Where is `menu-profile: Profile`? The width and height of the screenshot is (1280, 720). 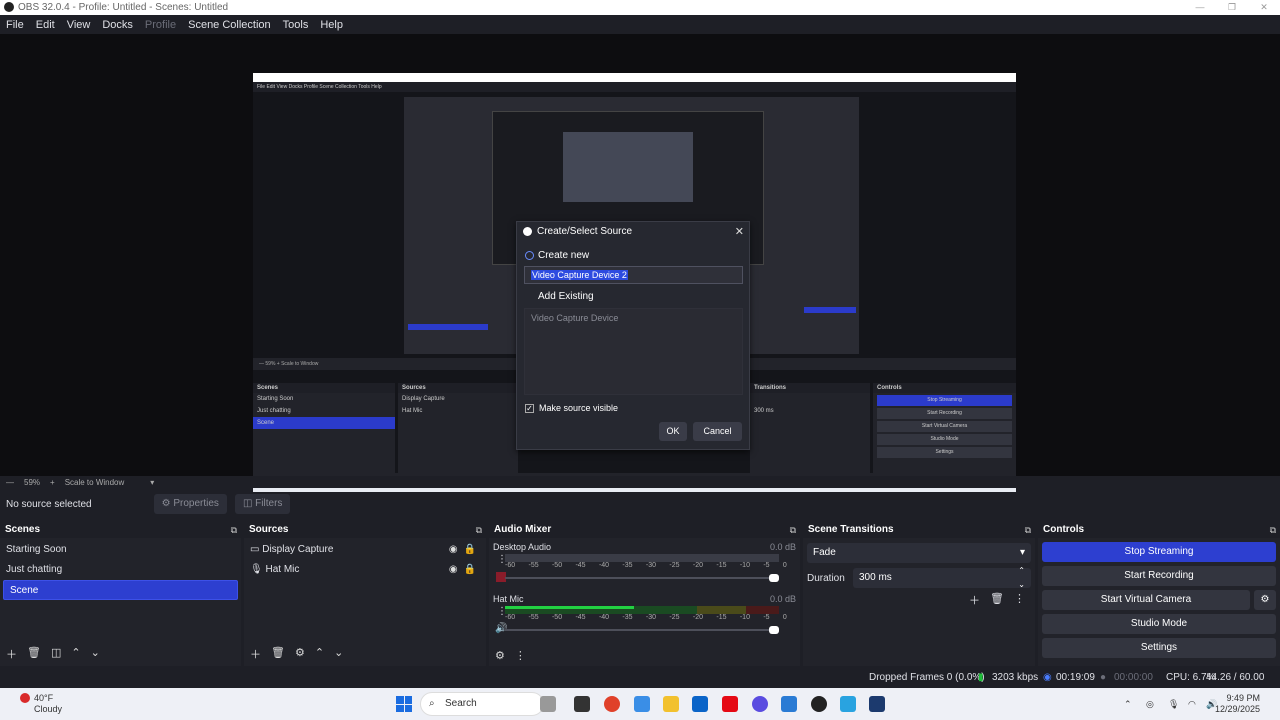 menu-profile: Profile is located at coordinates (160, 25).